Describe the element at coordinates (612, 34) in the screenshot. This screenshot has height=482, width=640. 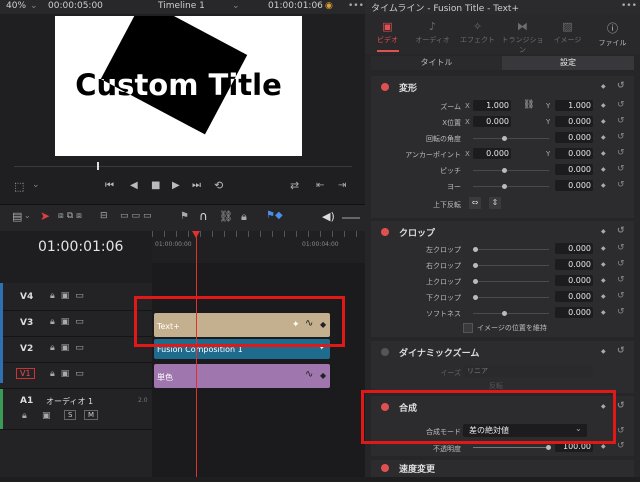
I see `tab-file: ⓘ ファイル` at that location.